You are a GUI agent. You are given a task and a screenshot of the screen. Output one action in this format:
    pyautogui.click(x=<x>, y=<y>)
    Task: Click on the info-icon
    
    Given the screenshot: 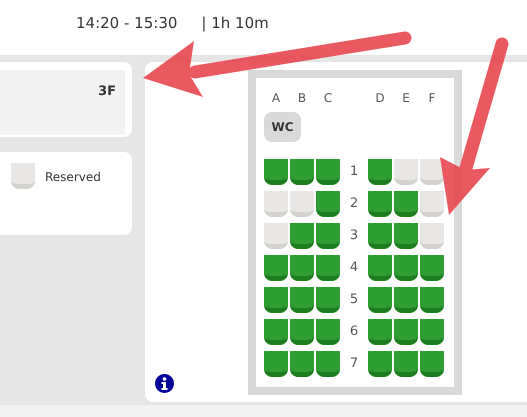 What is the action you would take?
    pyautogui.click(x=164, y=383)
    